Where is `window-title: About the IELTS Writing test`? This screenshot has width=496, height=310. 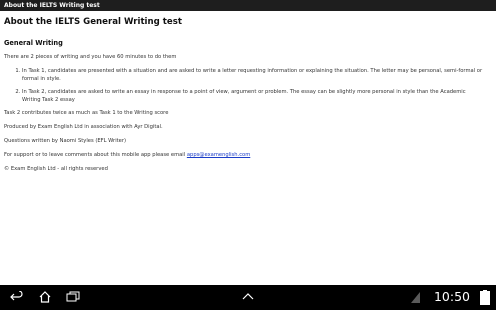
window-title: About the IELTS Writing test is located at coordinates (52, 5).